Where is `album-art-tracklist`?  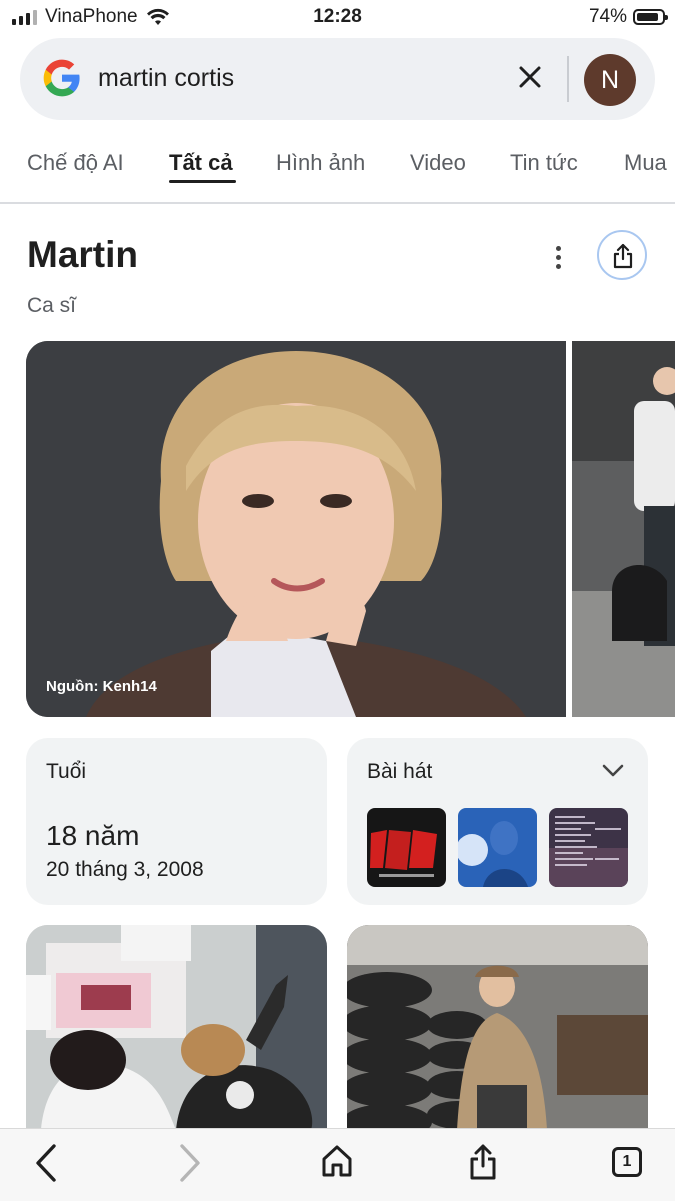
album-art-tracklist is located at coordinates (588, 847).